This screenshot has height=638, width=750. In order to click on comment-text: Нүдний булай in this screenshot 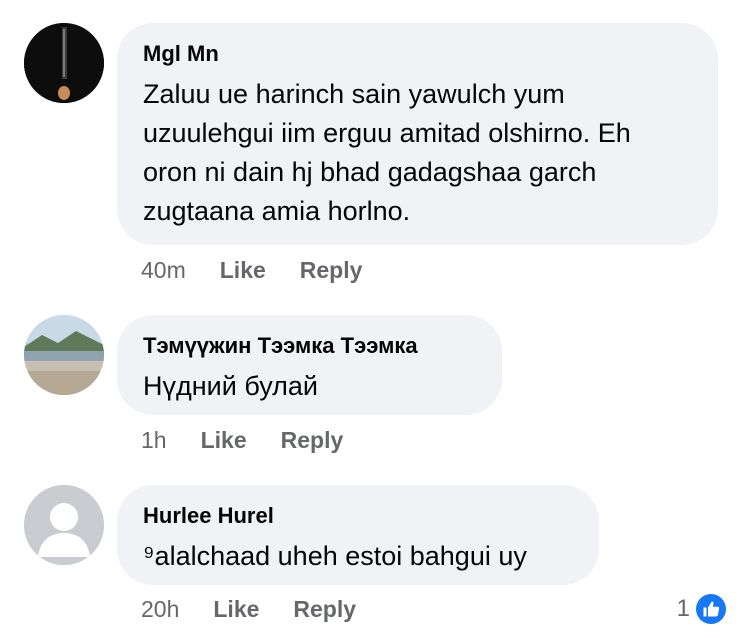, I will do `click(230, 386)`.